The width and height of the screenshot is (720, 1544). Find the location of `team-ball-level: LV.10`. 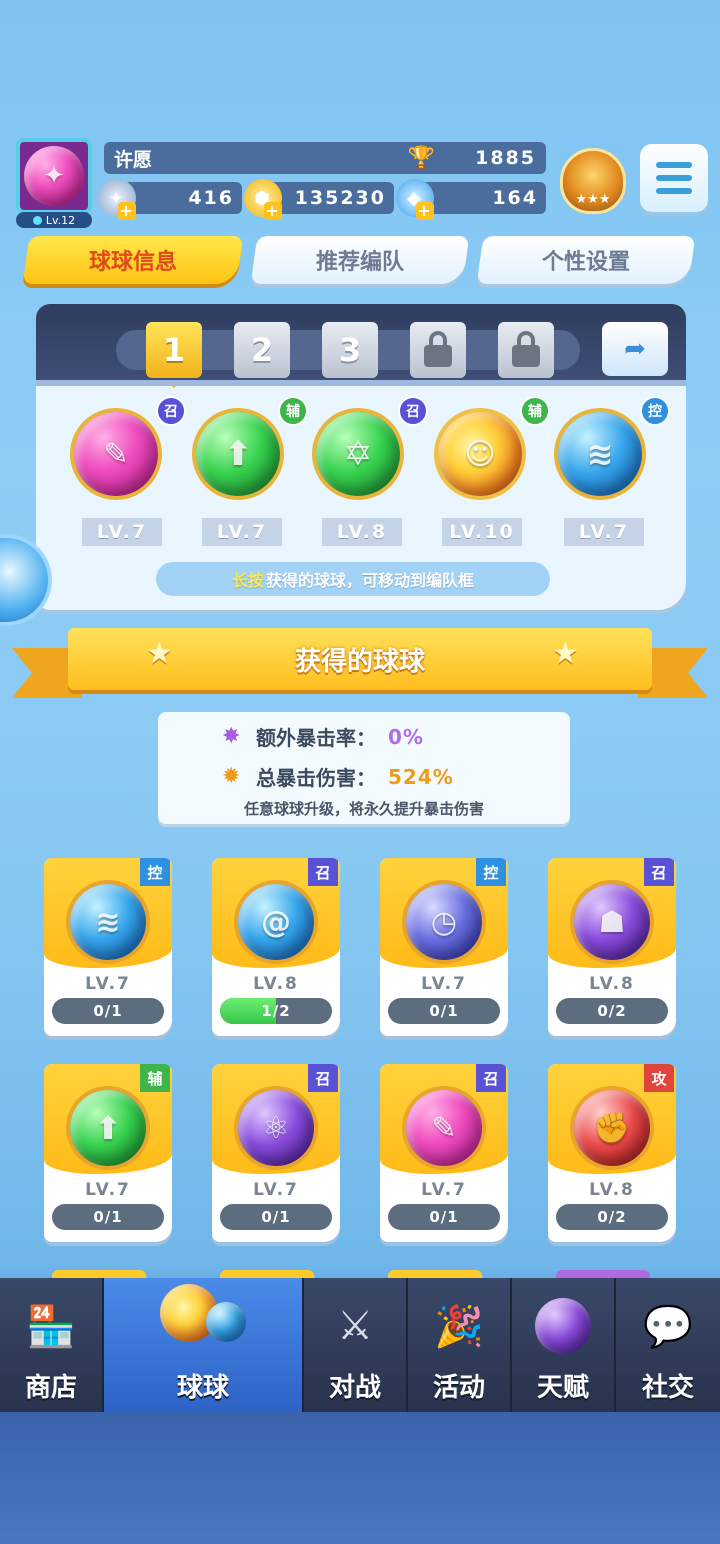

team-ball-level: LV.10 is located at coordinates (482, 532).